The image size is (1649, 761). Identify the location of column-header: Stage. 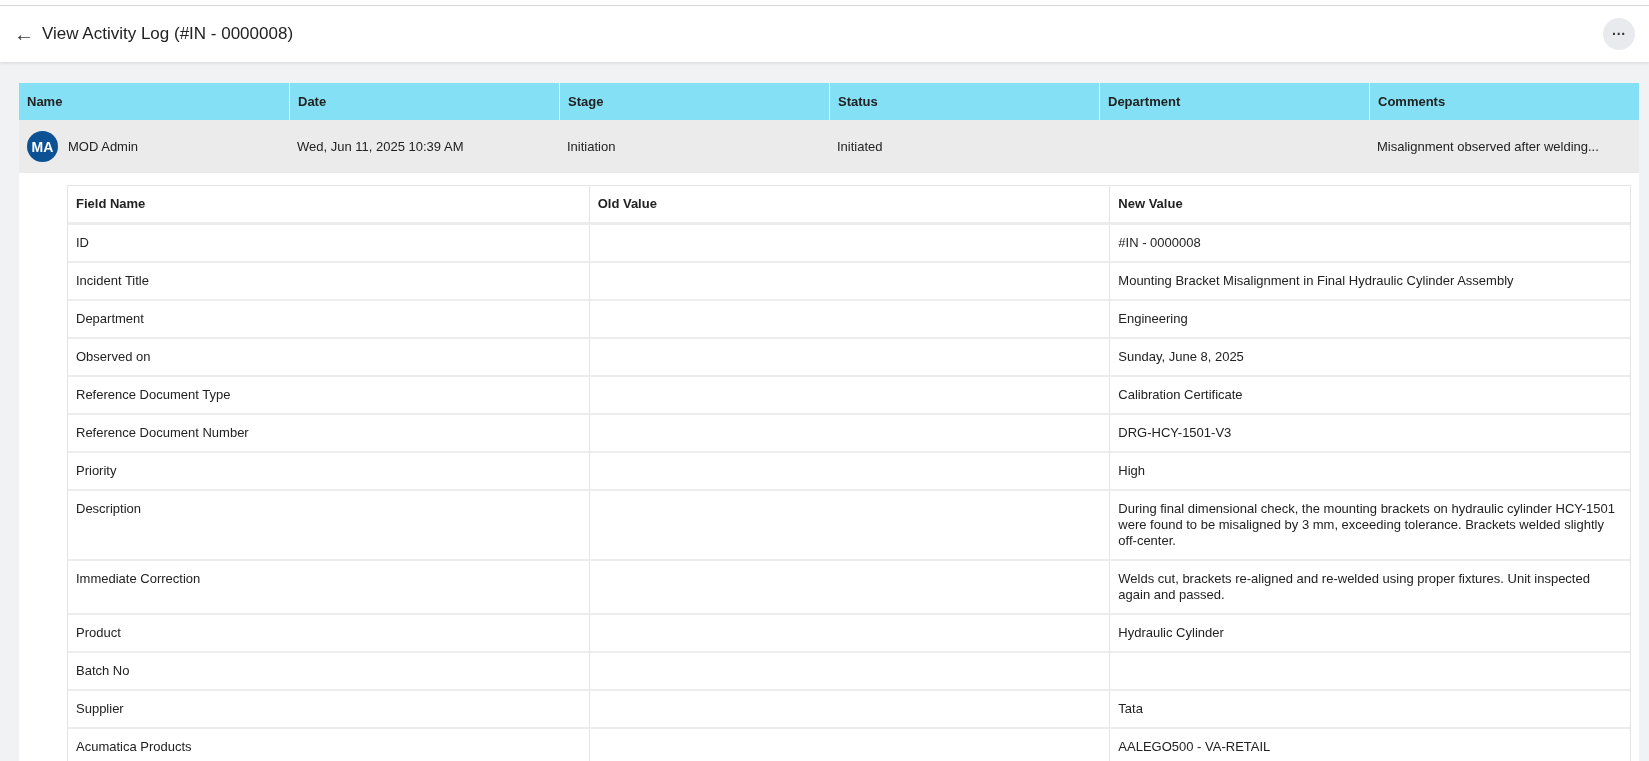
(694, 101).